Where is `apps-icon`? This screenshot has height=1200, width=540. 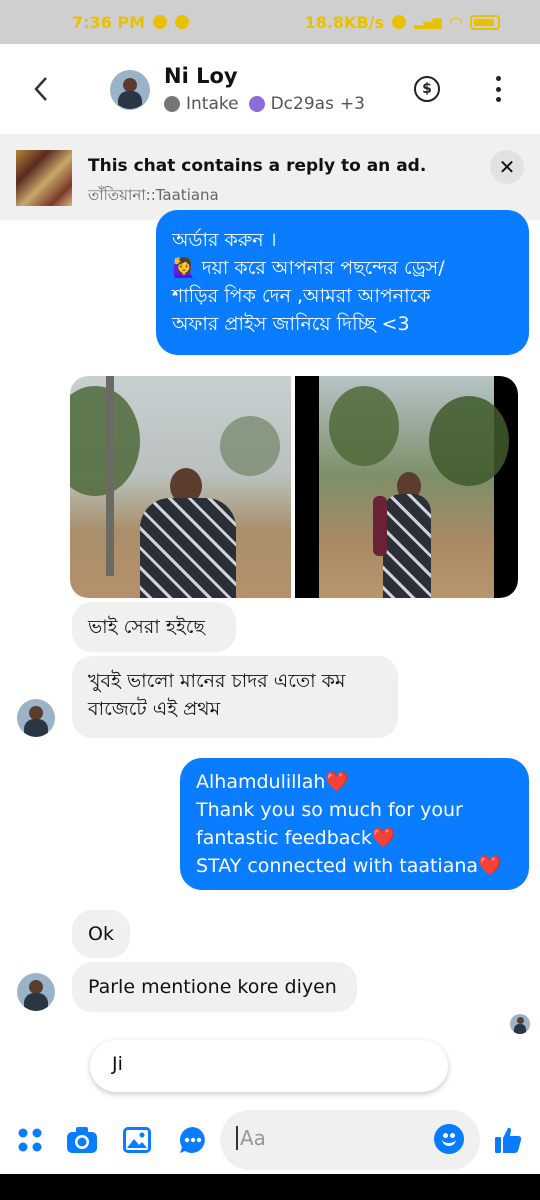
apps-icon is located at coordinates (30, 1140).